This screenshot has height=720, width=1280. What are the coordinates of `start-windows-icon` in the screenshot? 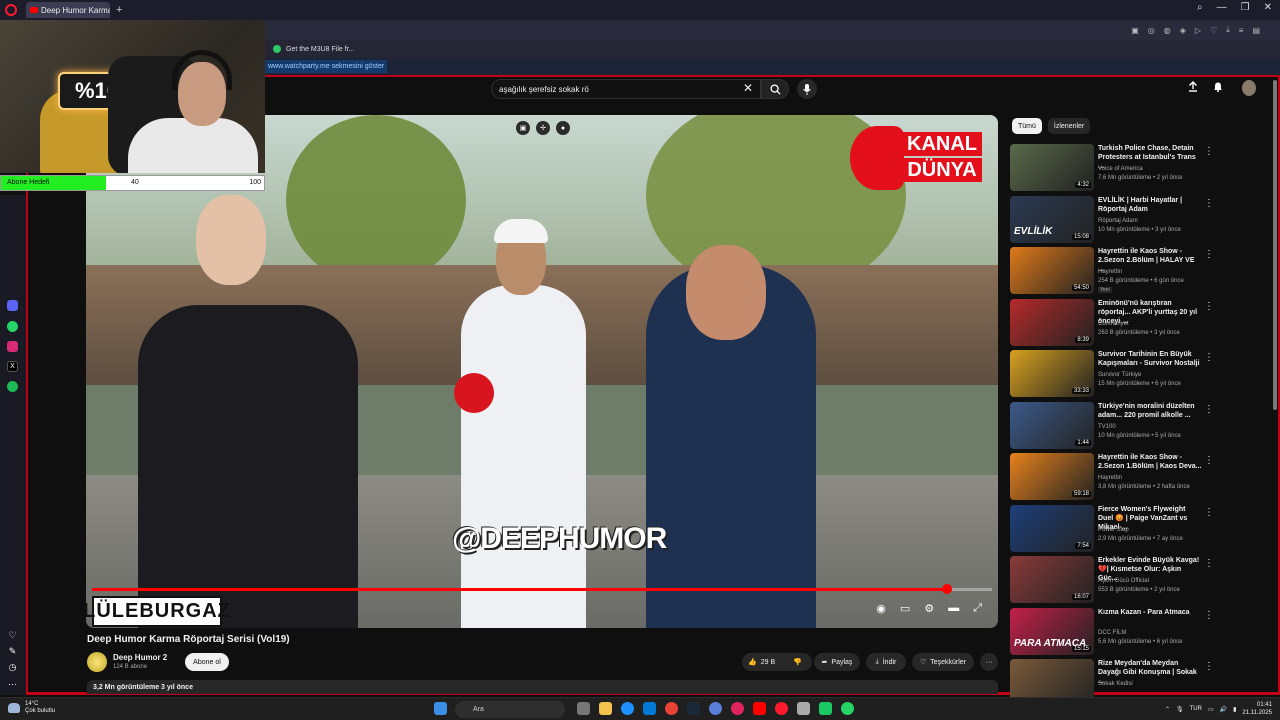 It's located at (440, 708).